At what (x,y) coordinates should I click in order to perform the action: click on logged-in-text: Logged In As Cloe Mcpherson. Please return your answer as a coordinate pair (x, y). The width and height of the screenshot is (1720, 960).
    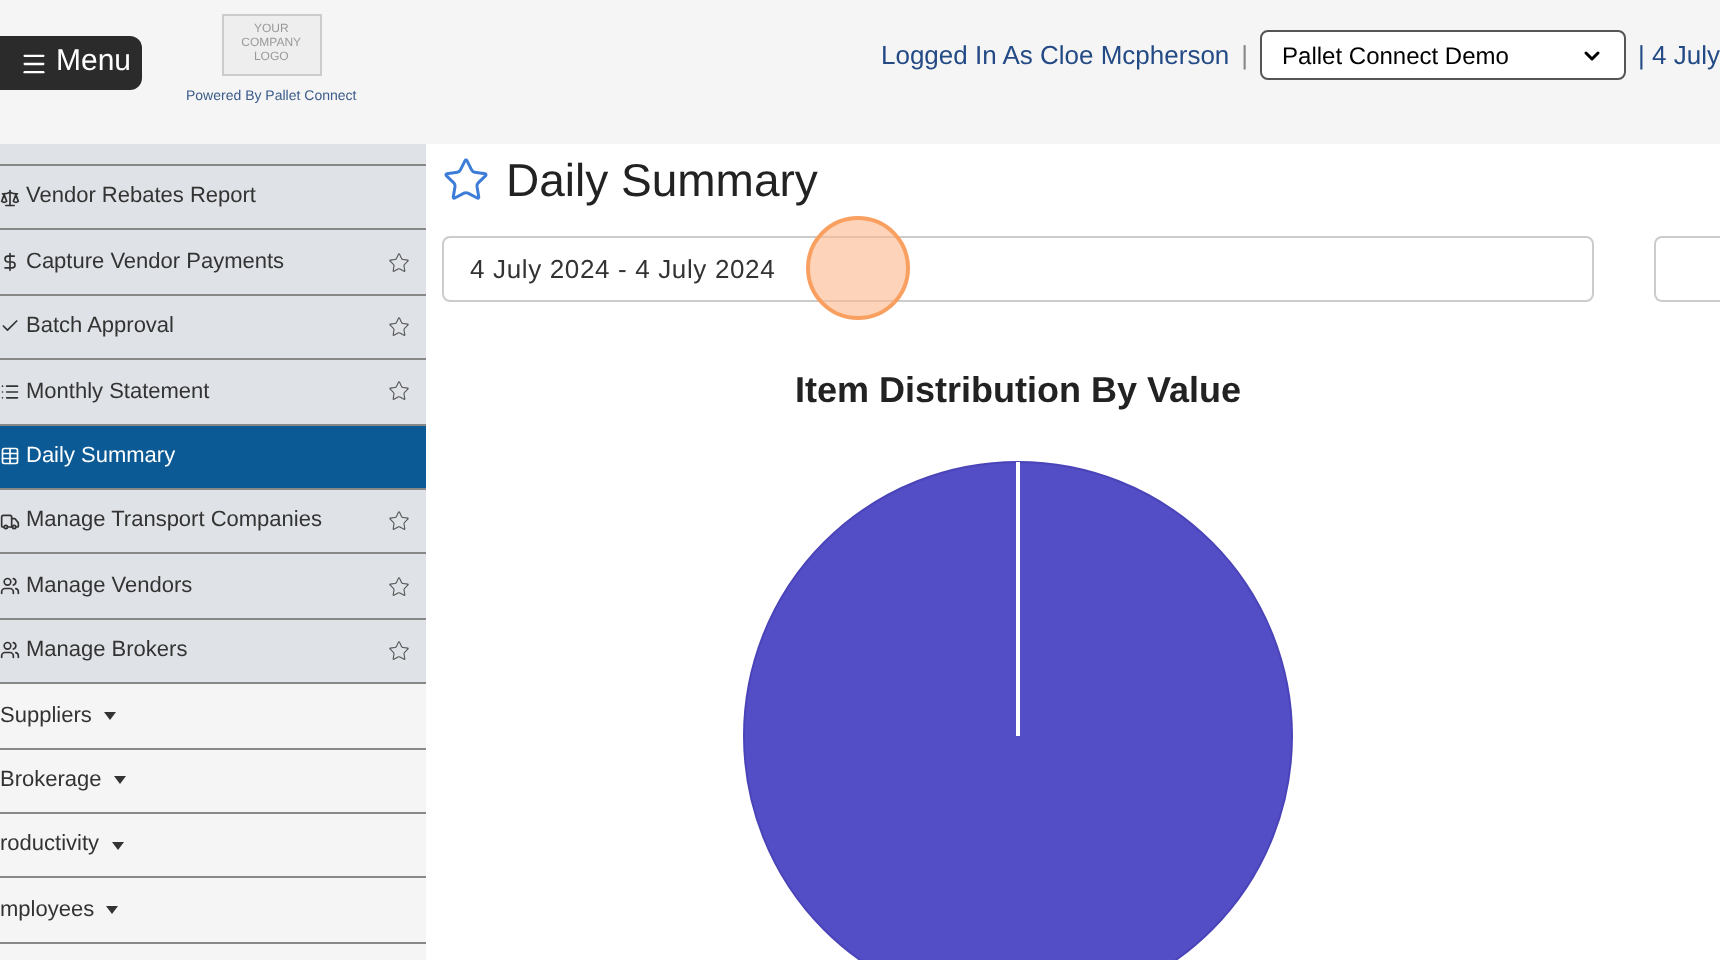
    Looking at the image, I should click on (1055, 55).